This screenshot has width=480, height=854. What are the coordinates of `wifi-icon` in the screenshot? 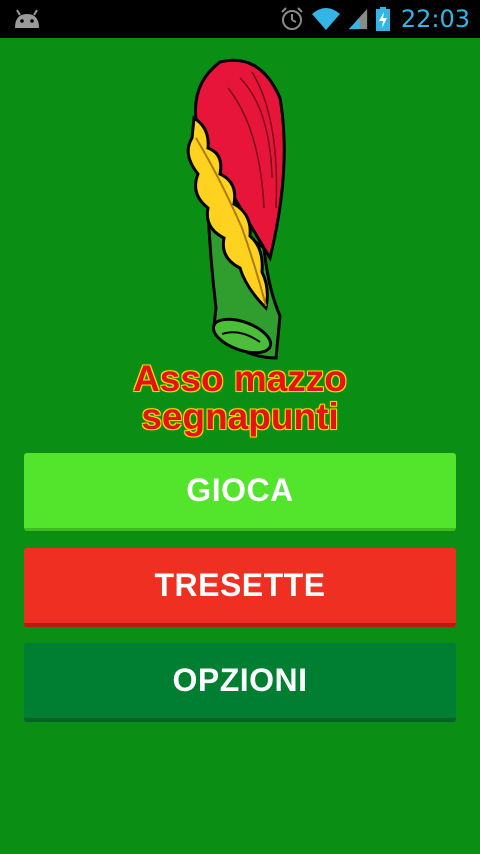 It's located at (325, 19).